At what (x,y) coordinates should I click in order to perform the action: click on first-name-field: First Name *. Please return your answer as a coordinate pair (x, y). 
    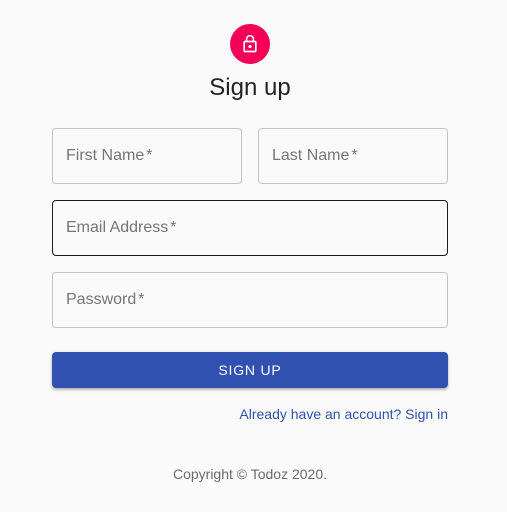
    Looking at the image, I should click on (147, 156).